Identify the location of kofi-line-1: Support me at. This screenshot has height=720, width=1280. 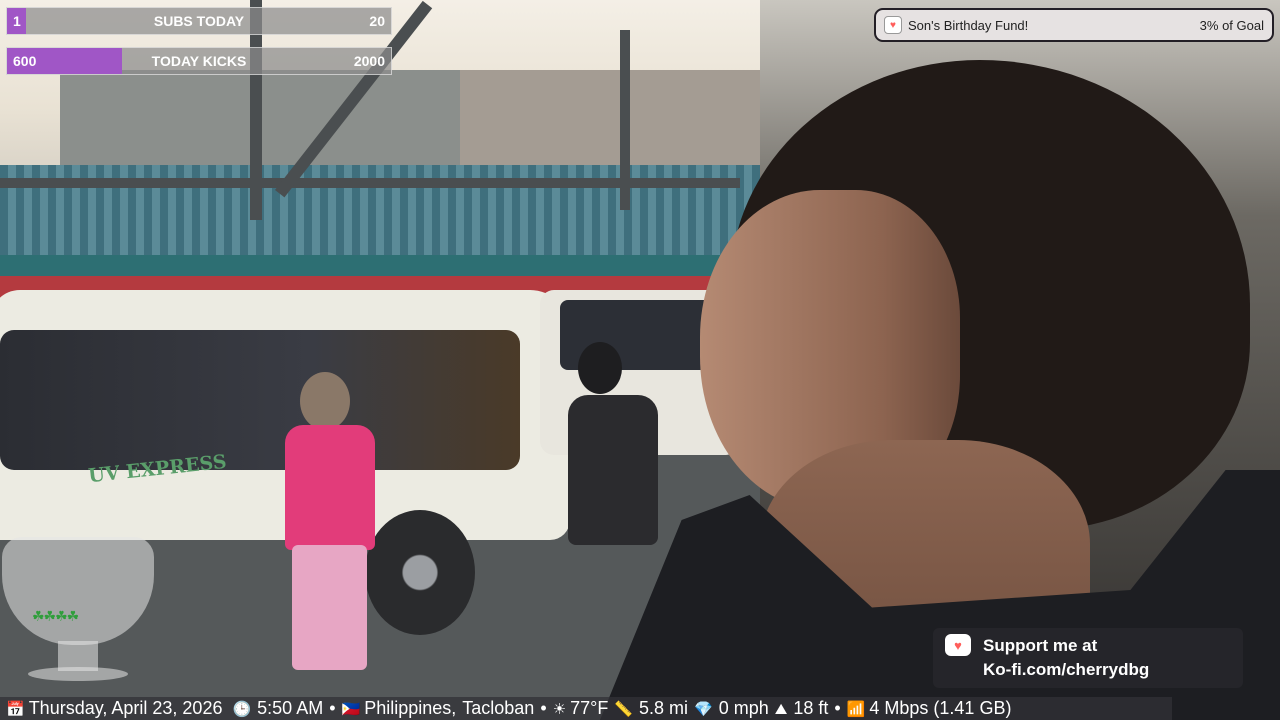
(1040, 645).